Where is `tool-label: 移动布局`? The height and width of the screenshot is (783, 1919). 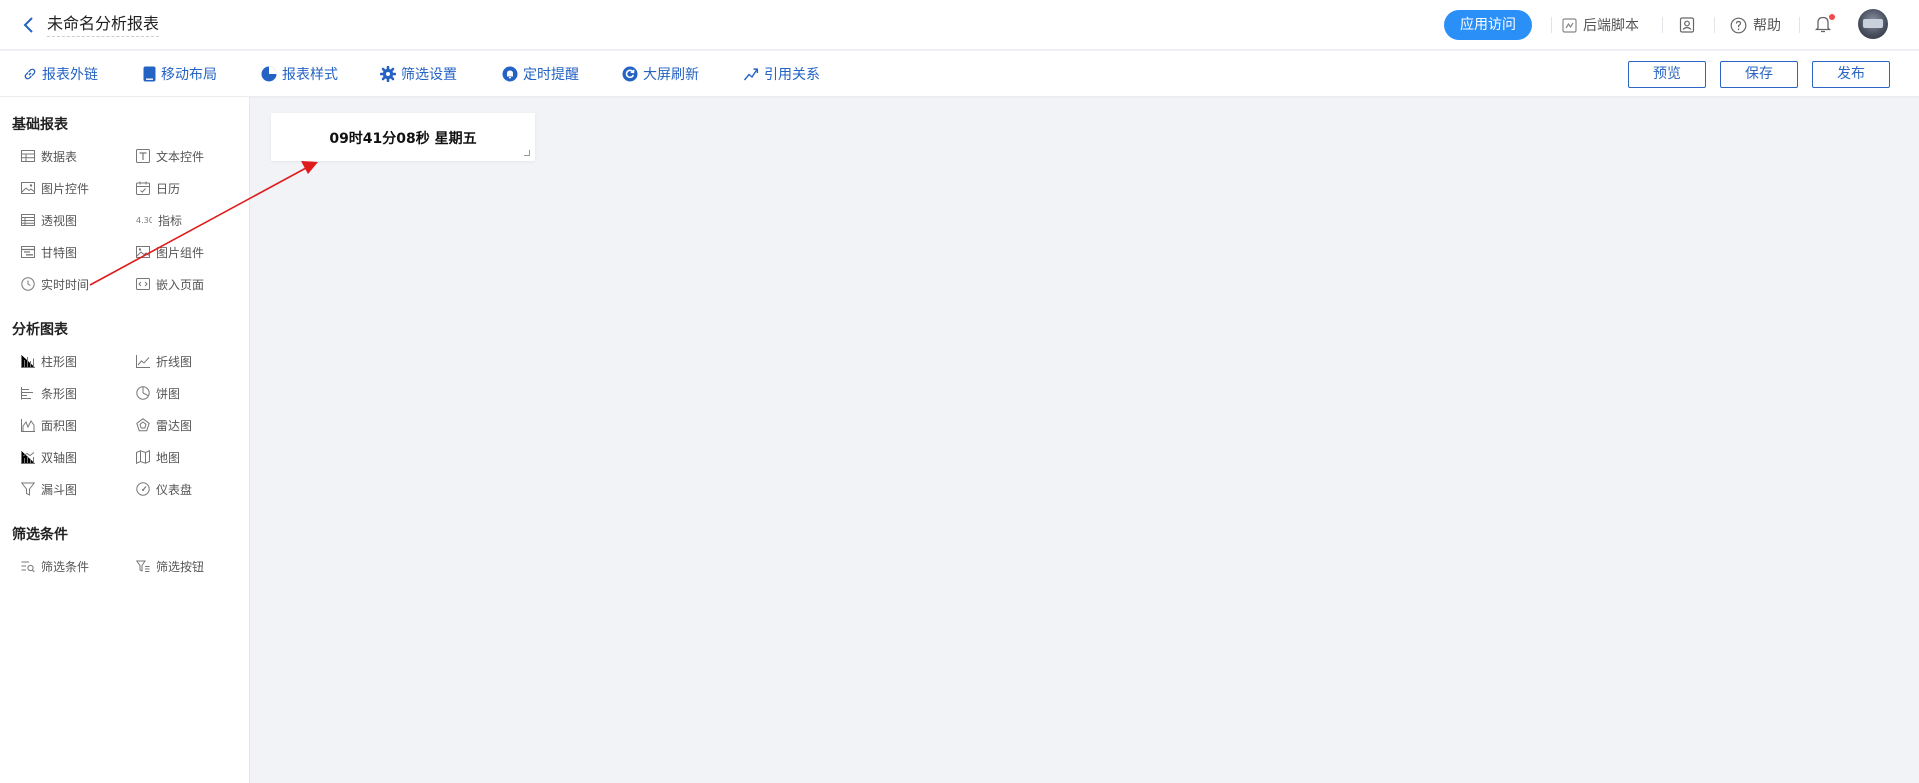
tool-label: 移动布局 is located at coordinates (189, 75).